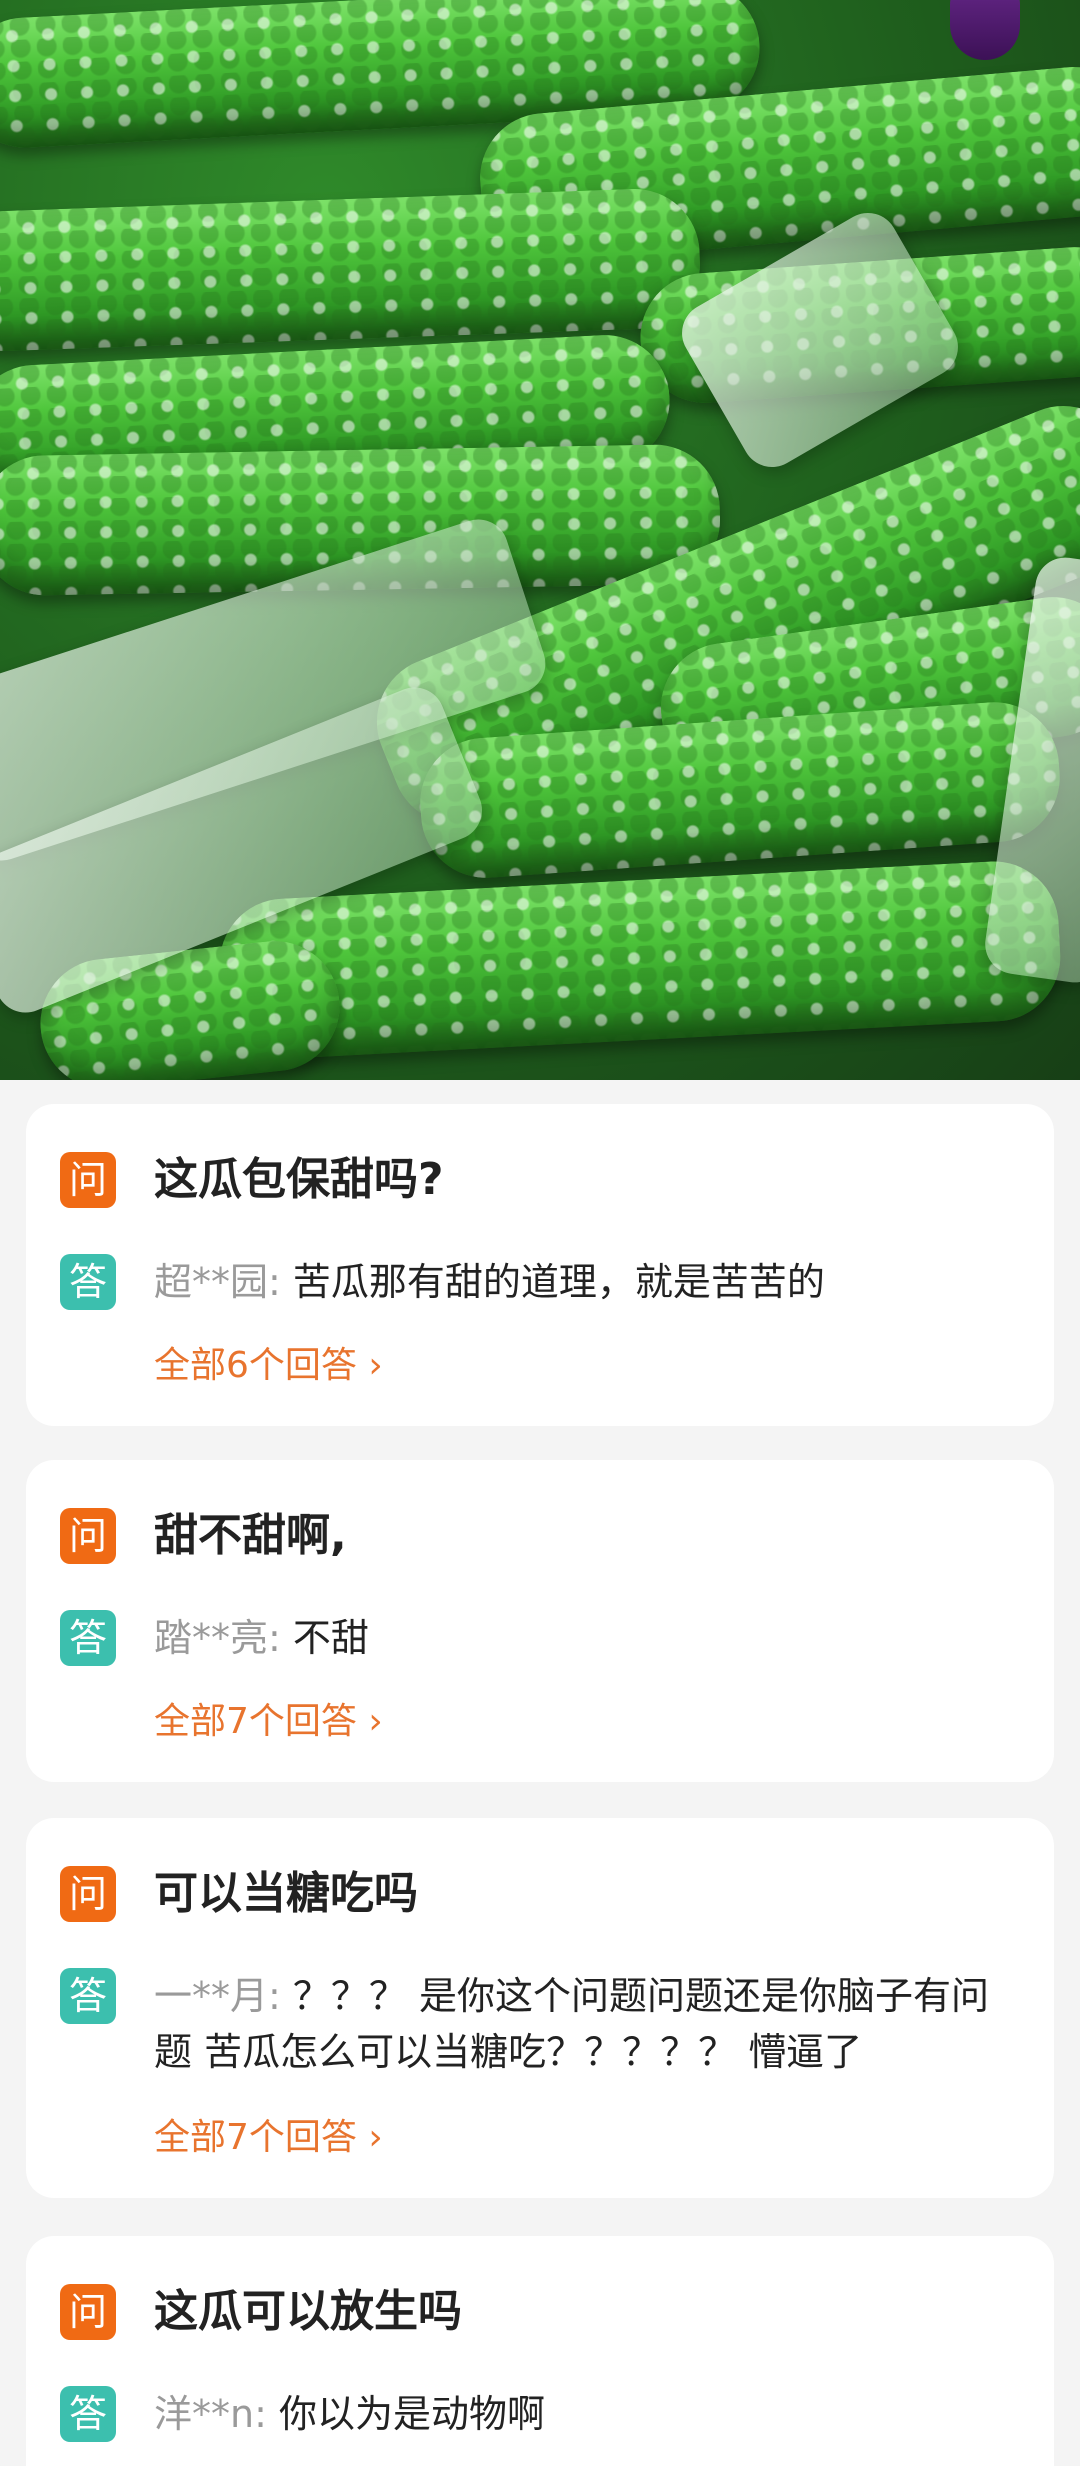  Describe the element at coordinates (217, 1282) in the screenshot. I see `answer-username: 超**园:` at that location.